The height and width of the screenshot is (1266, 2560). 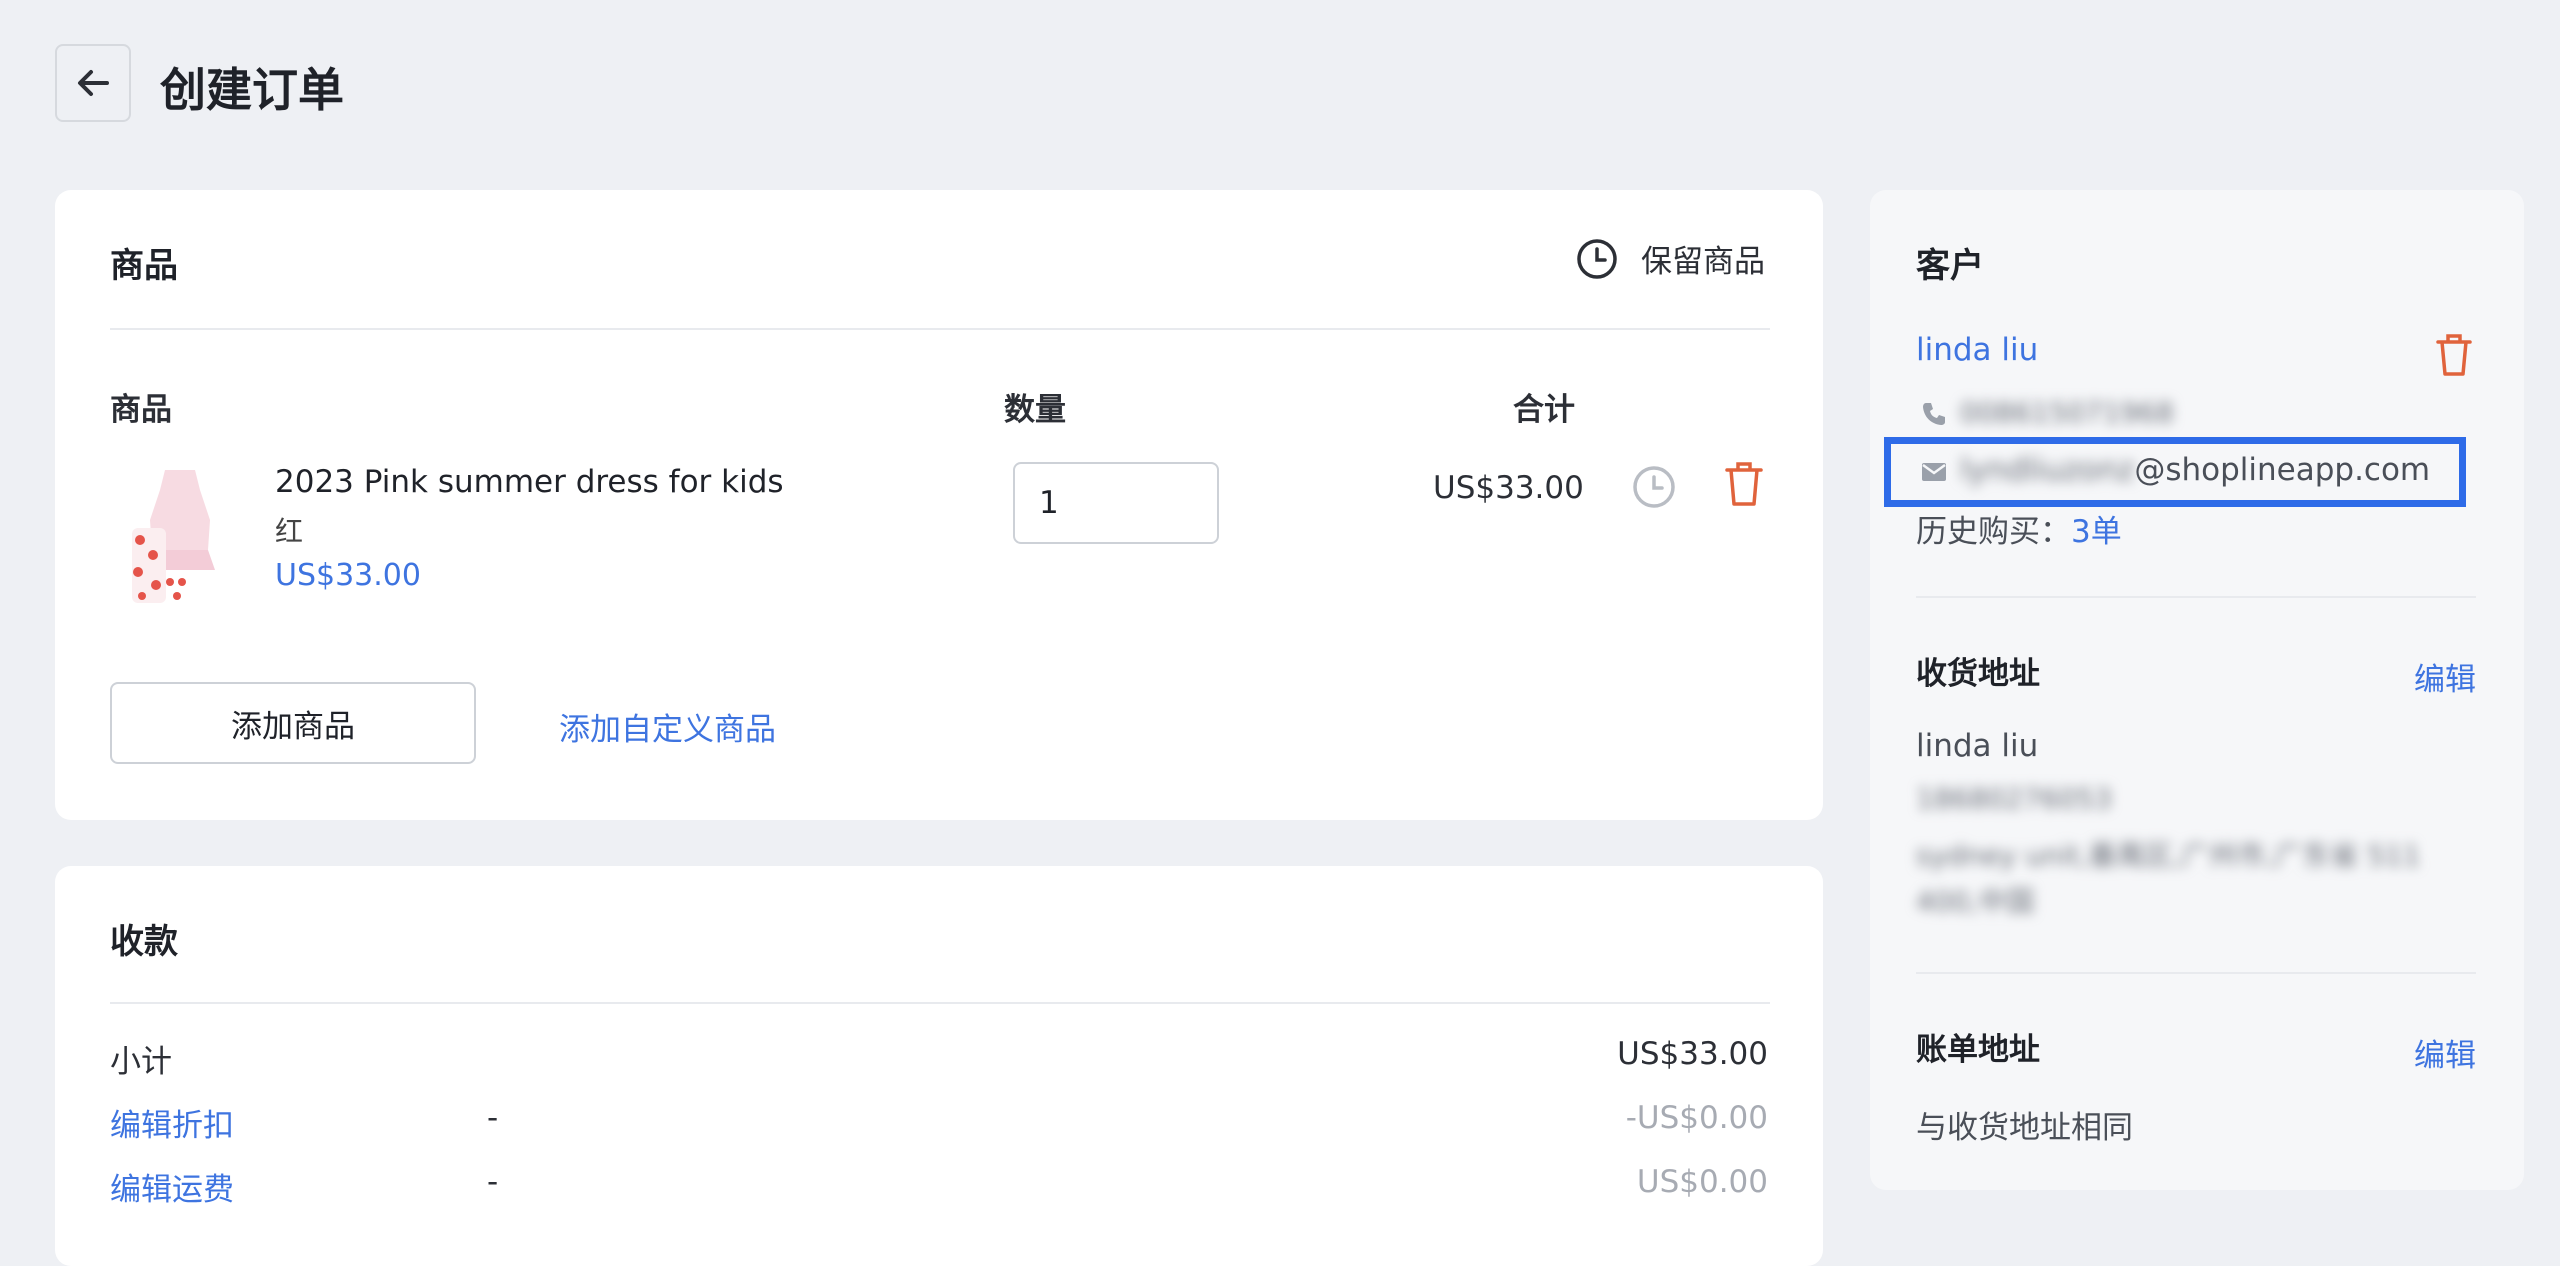 I want to click on customer-phone: 008615071968, so click(x=2067, y=412).